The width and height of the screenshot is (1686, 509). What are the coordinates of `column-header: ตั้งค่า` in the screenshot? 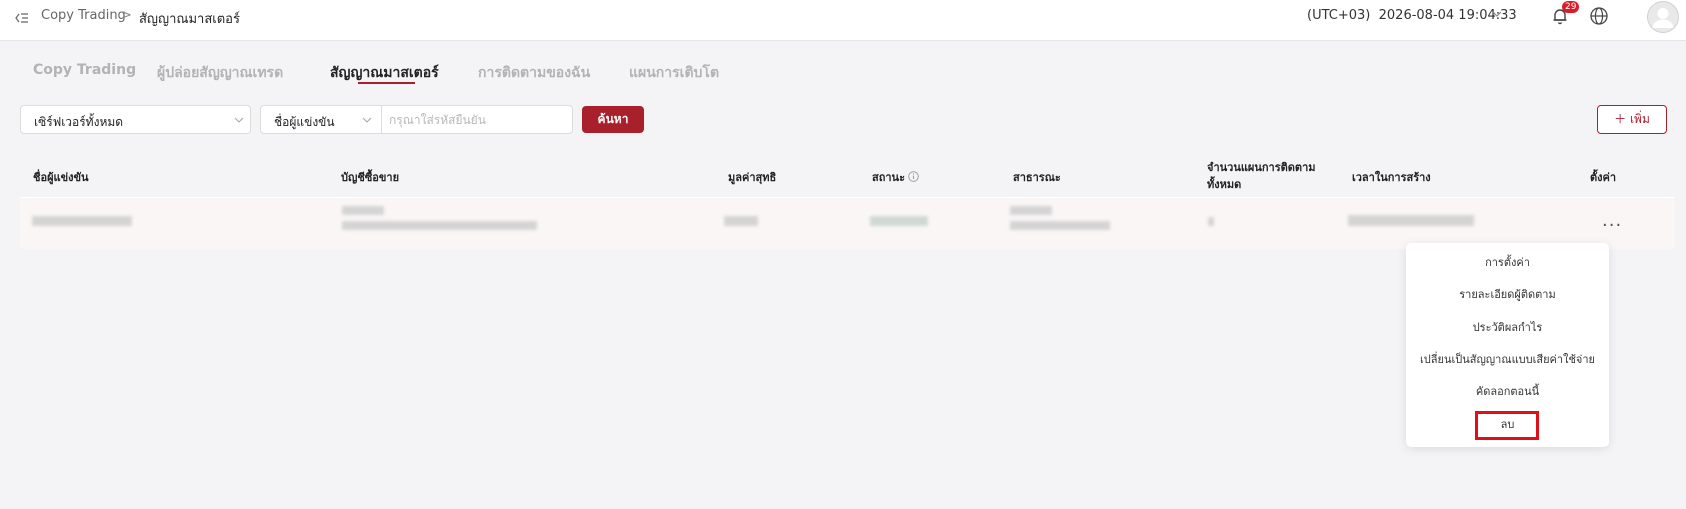 It's located at (1603, 177).